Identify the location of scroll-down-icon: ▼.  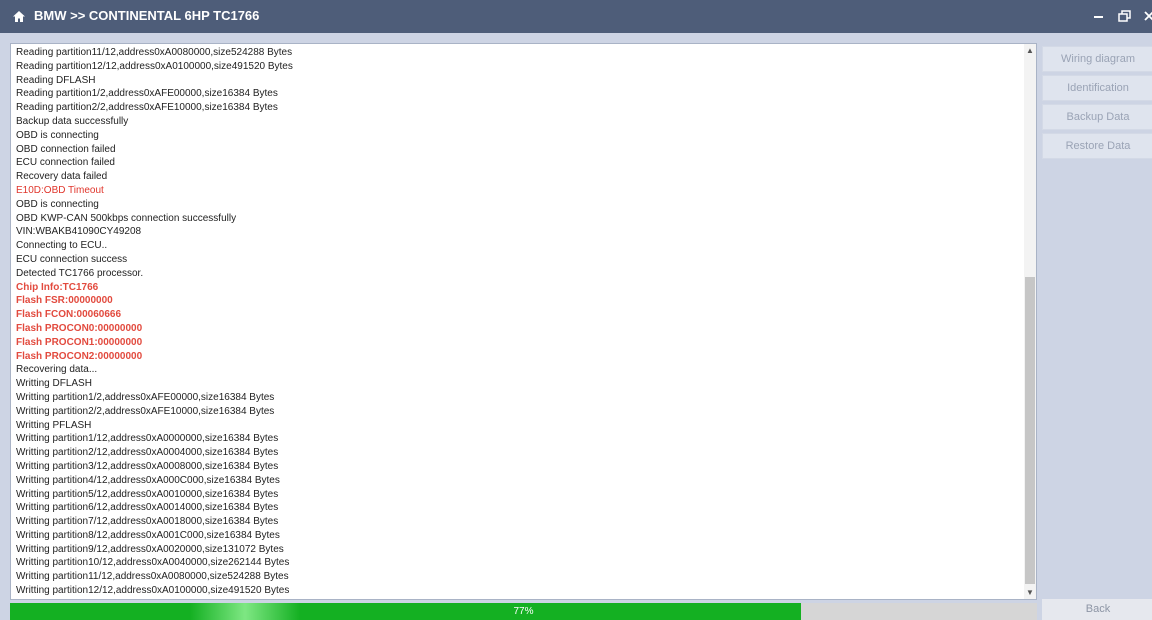
(1030, 592).